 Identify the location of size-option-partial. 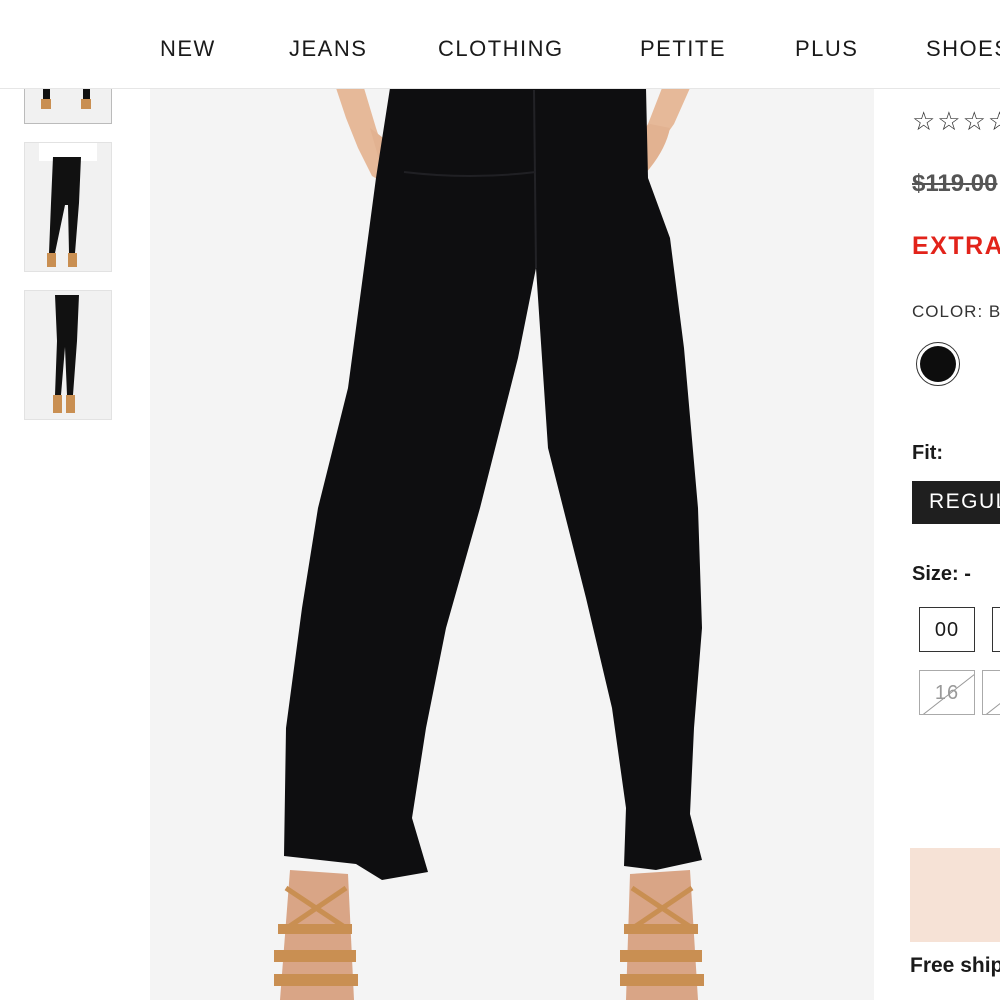
(996, 629).